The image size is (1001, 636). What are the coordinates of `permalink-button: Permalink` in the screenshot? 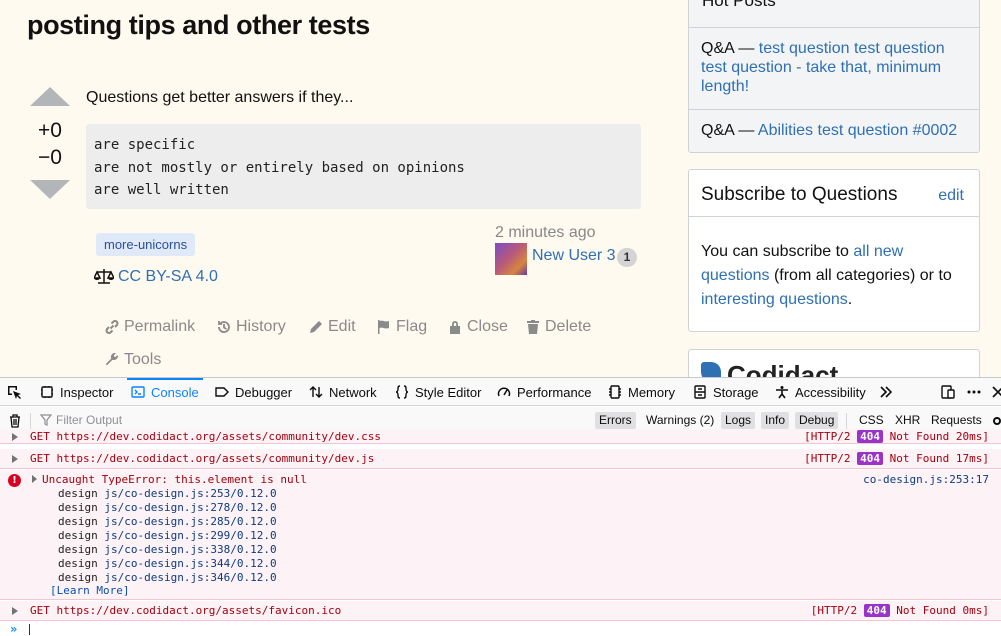 It's located at (149, 327).